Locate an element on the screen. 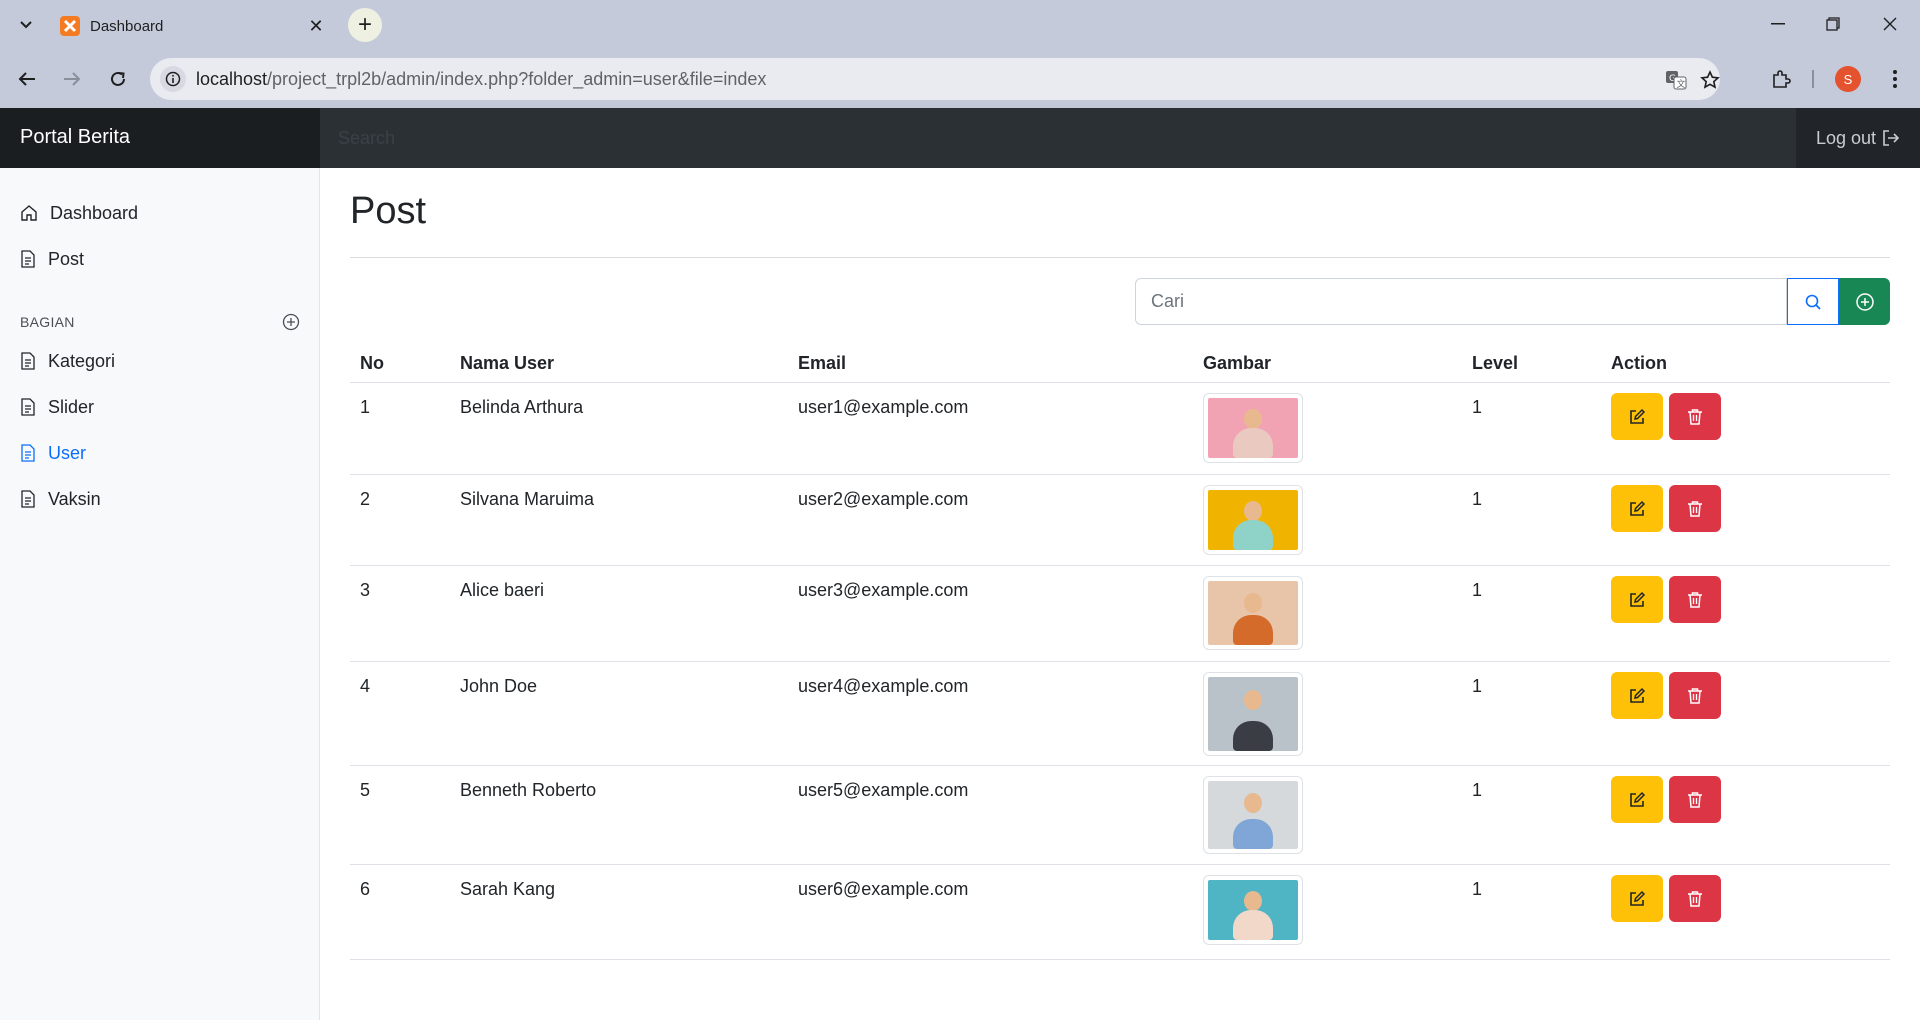 The width and height of the screenshot is (1920, 1020). sidebar-item-label: Slider is located at coordinates (71, 406).